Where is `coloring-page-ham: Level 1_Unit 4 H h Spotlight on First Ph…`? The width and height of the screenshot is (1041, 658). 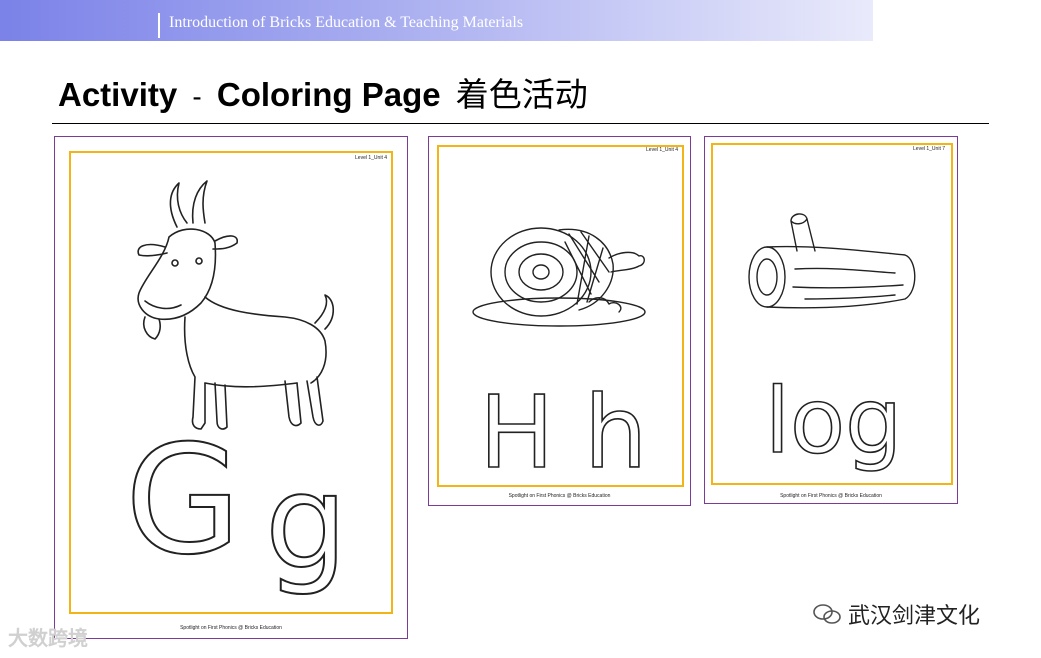 coloring-page-ham: Level 1_Unit 4 H h Spotlight on First Ph… is located at coordinates (559, 321).